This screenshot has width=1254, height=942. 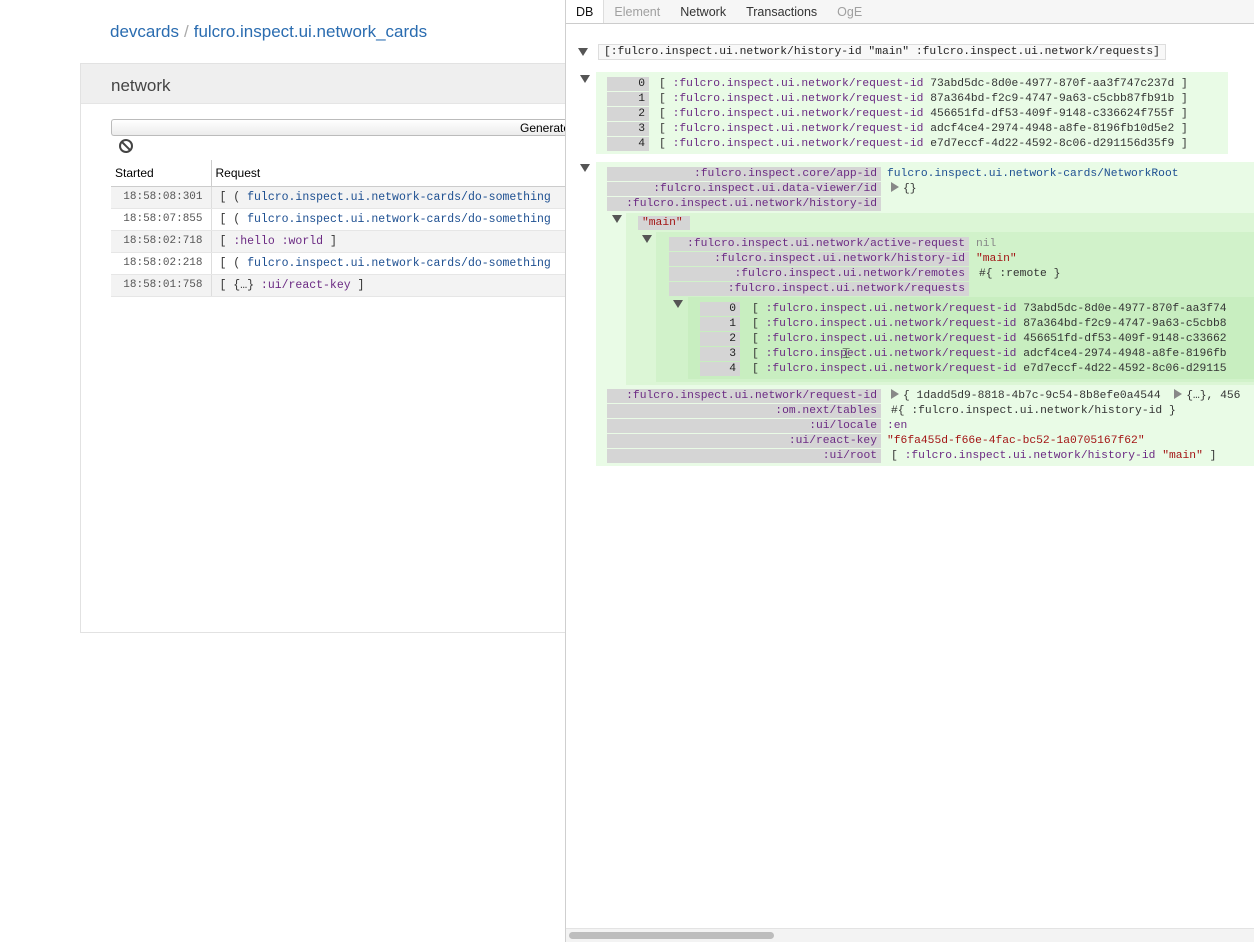 What do you see at coordinates (396, 285) in the screenshot?
I see `row-request: [ {…} :ui/react-key ]` at bounding box center [396, 285].